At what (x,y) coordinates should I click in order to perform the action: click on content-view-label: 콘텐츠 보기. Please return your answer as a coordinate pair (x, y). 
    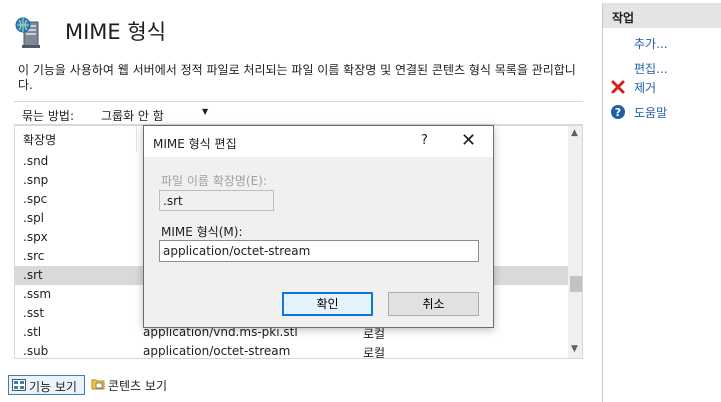
    Looking at the image, I should click on (138, 386).